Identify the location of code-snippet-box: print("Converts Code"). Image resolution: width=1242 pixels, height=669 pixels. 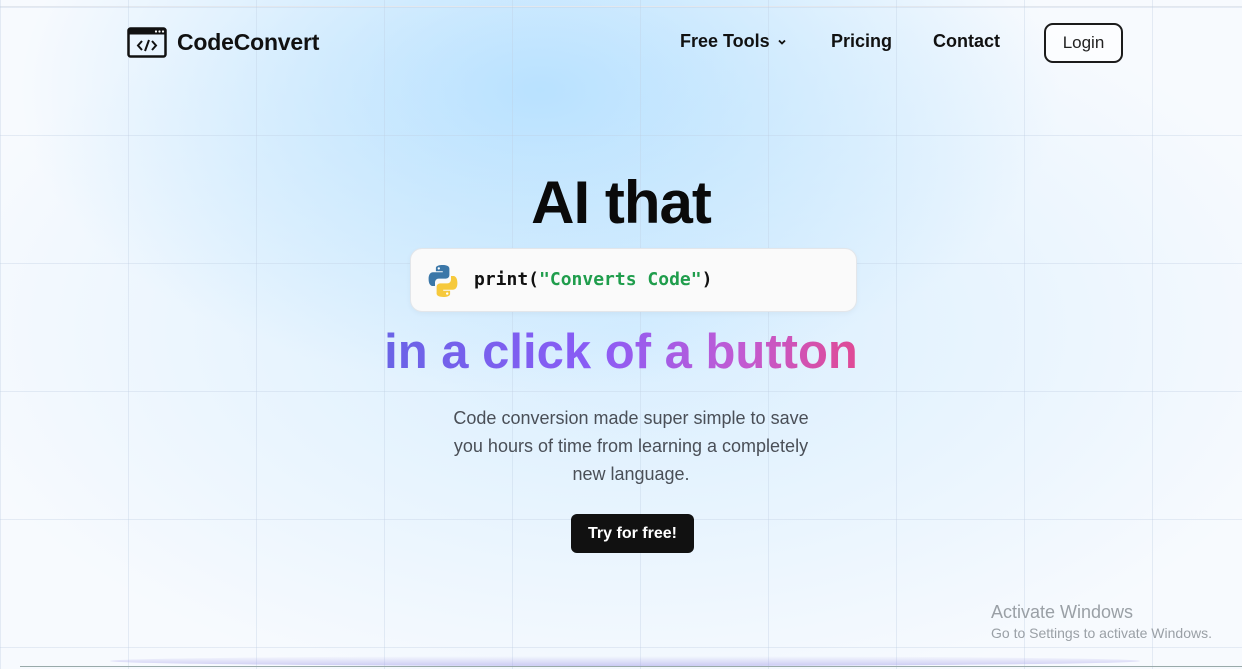
(633, 280).